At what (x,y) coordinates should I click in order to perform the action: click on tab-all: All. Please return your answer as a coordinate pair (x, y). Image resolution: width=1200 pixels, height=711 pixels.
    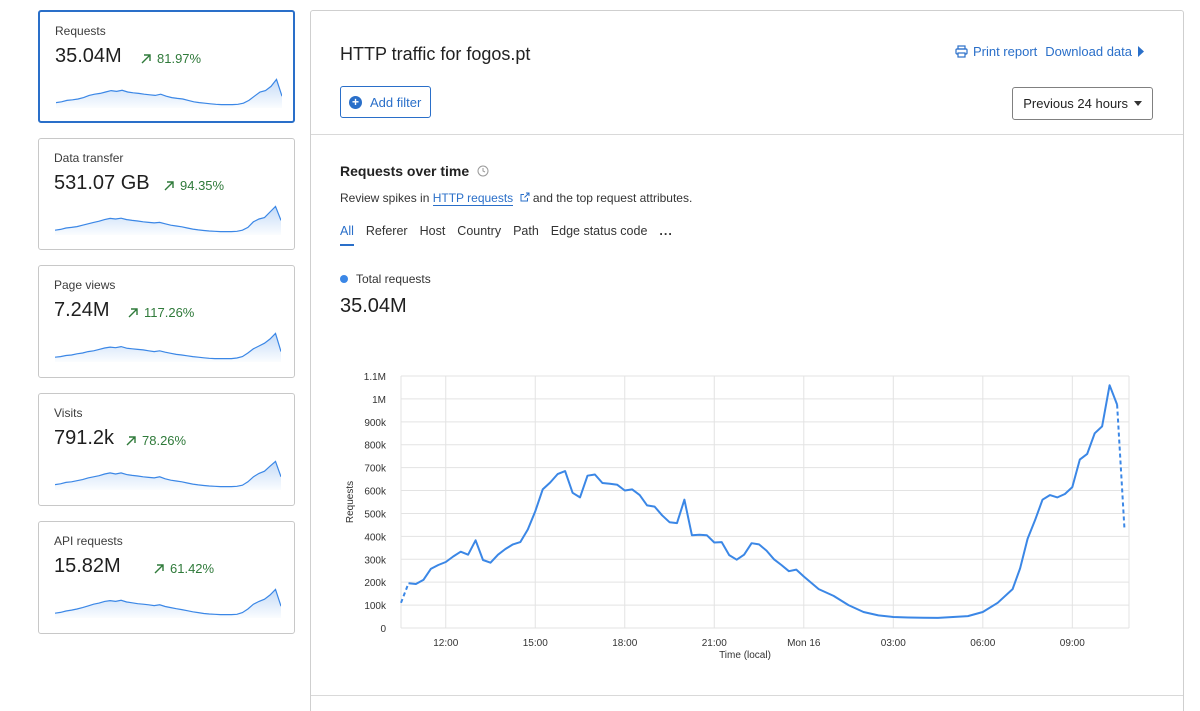
    Looking at the image, I should click on (347, 235).